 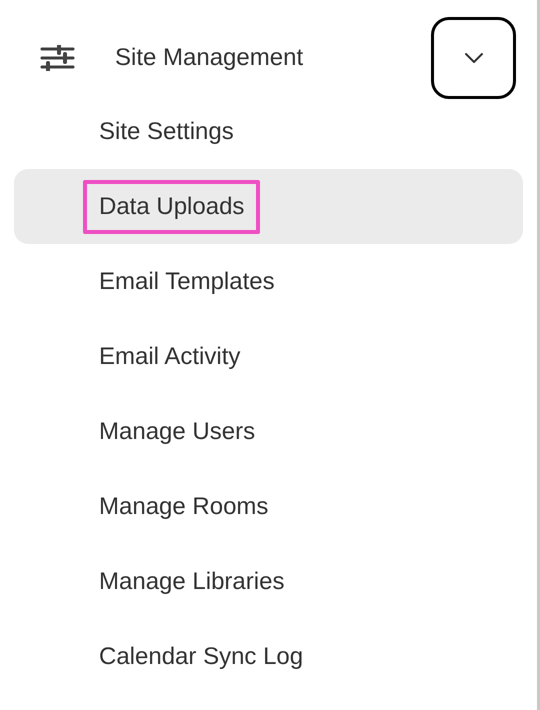 I want to click on menu-item-label: Email Templates, so click(x=187, y=281).